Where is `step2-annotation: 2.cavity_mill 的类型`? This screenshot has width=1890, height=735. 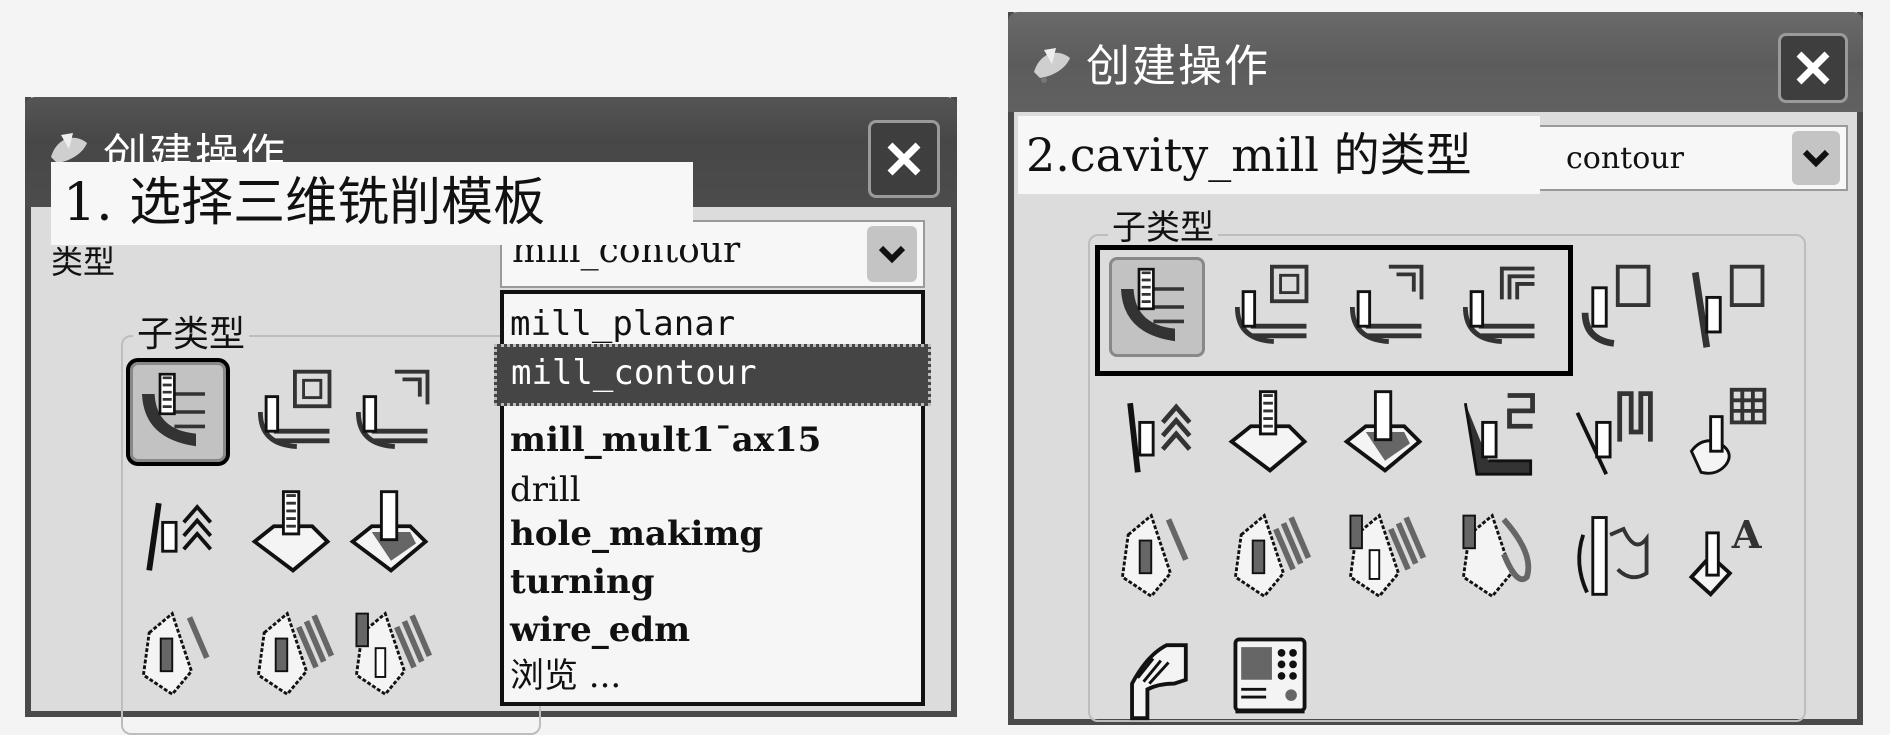
step2-annotation: 2.cavity_mill 的类型 is located at coordinates (1279, 155).